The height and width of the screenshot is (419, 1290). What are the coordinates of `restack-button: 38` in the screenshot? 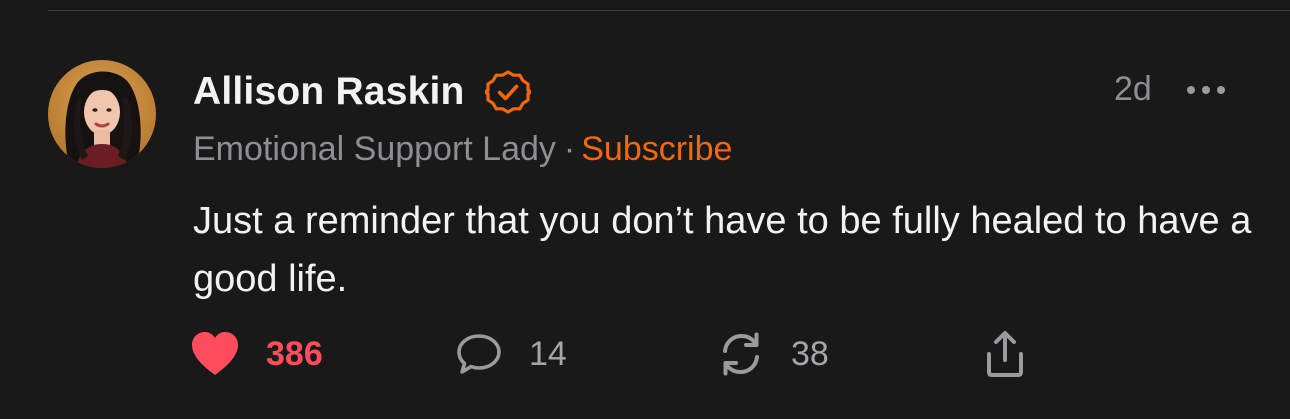 It's located at (773, 354).